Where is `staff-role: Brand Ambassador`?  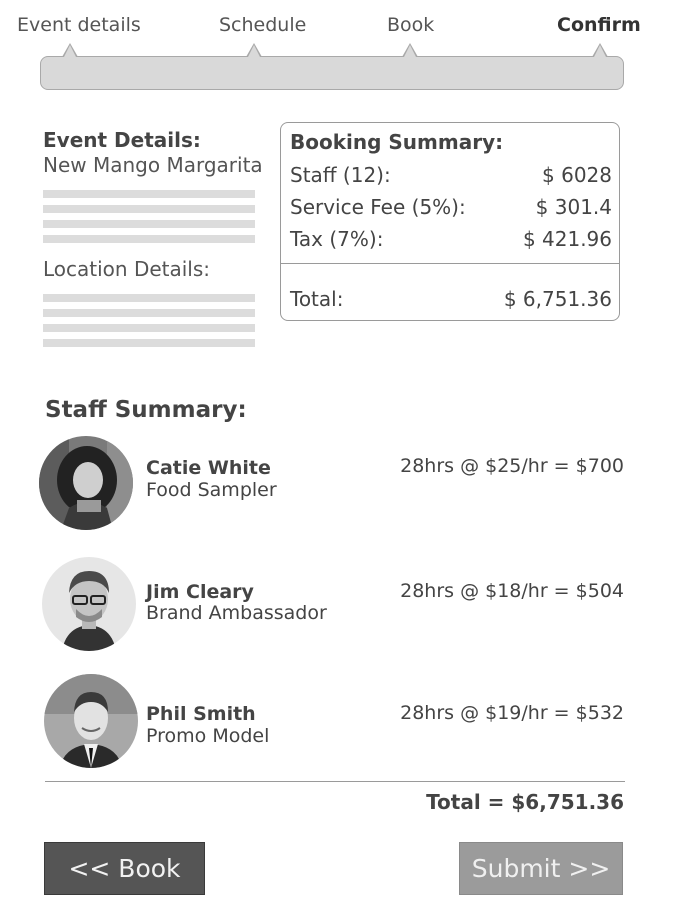 staff-role: Brand Ambassador is located at coordinates (236, 613).